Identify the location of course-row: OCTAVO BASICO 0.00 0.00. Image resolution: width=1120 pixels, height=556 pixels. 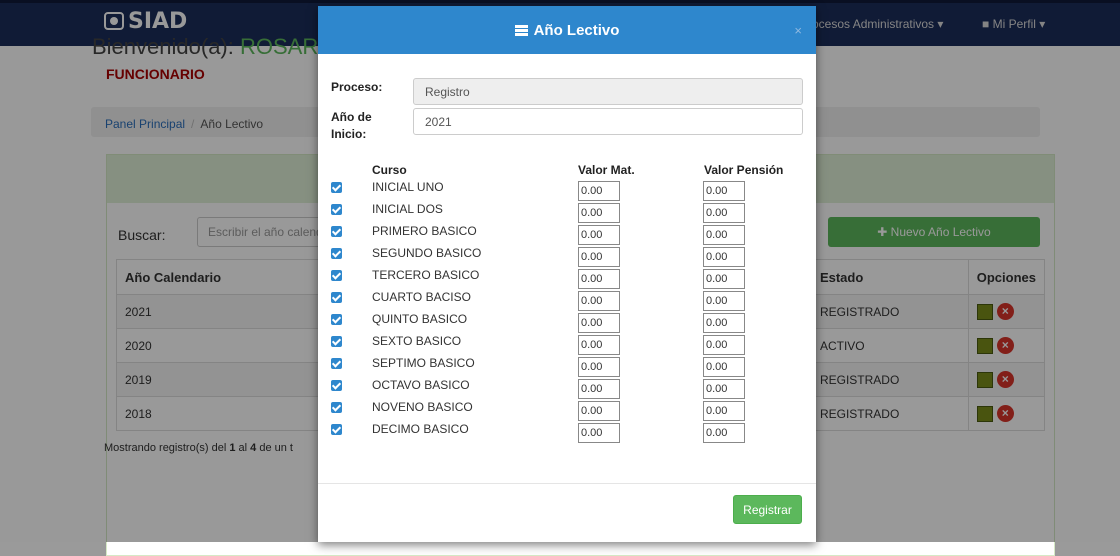
(556, 389).